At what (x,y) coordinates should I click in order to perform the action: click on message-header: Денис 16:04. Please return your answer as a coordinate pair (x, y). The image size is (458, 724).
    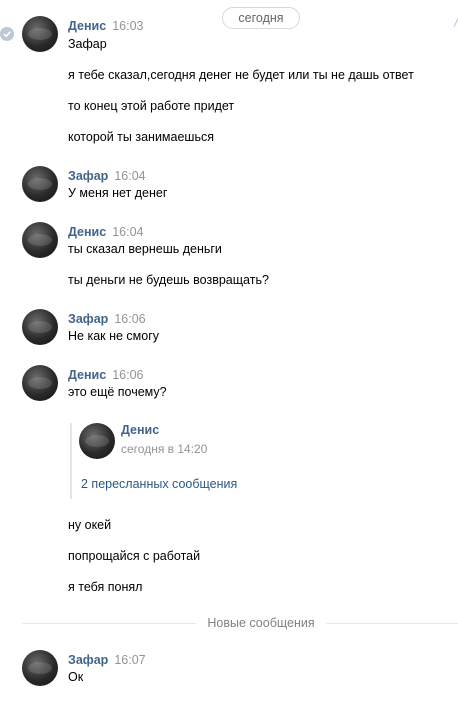
    Looking at the image, I should click on (105, 232).